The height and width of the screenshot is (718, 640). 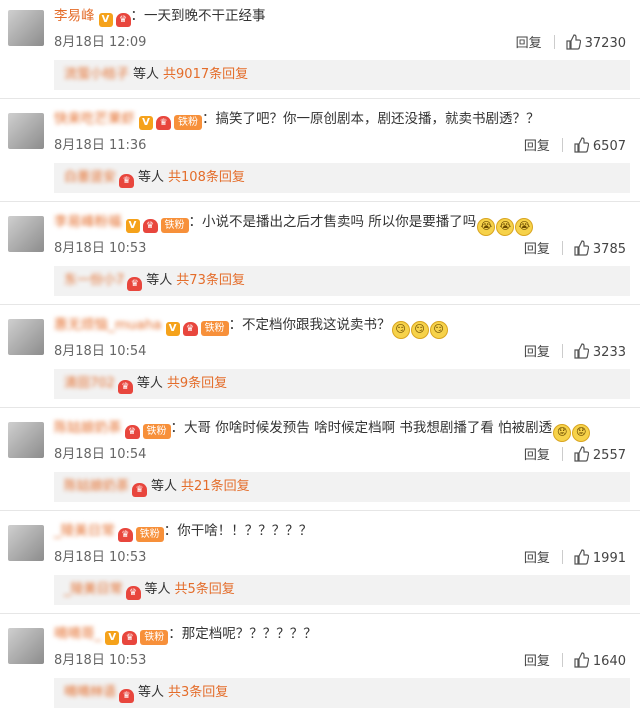 What do you see at coordinates (361, 428) in the screenshot?
I see `comment-text: ：大哥 你啥时候发预告 啥时候定档啊 书我想剧播了看 怕被剧透` at bounding box center [361, 428].